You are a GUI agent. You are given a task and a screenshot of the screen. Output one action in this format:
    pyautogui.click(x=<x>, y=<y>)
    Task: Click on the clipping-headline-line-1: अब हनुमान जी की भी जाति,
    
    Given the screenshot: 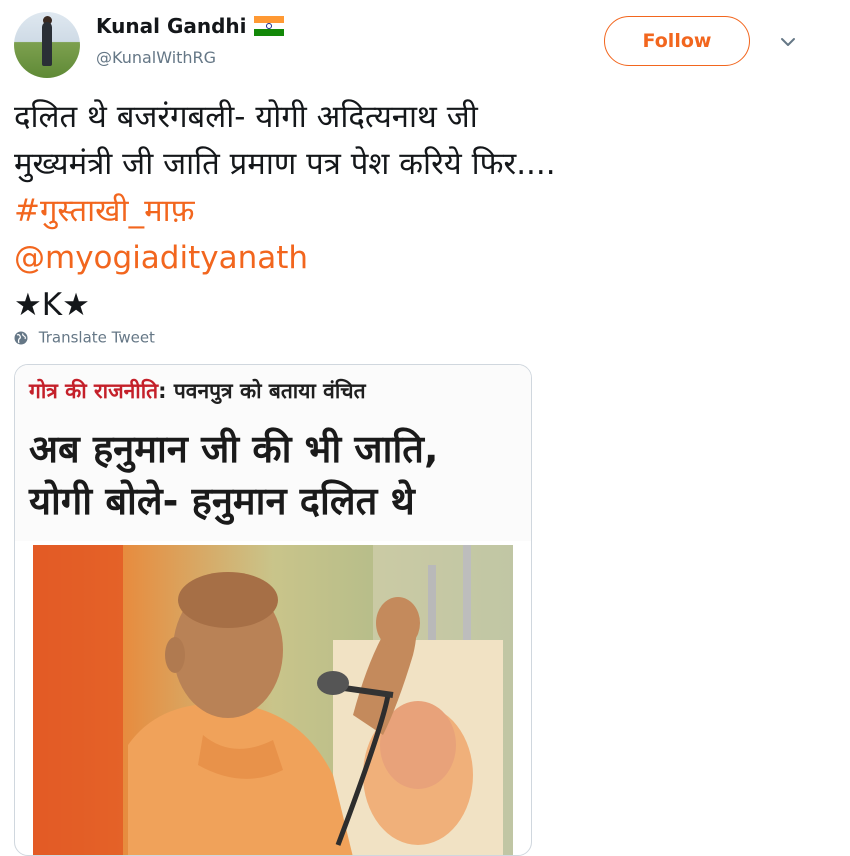 What is the action you would take?
    pyautogui.click(x=234, y=449)
    